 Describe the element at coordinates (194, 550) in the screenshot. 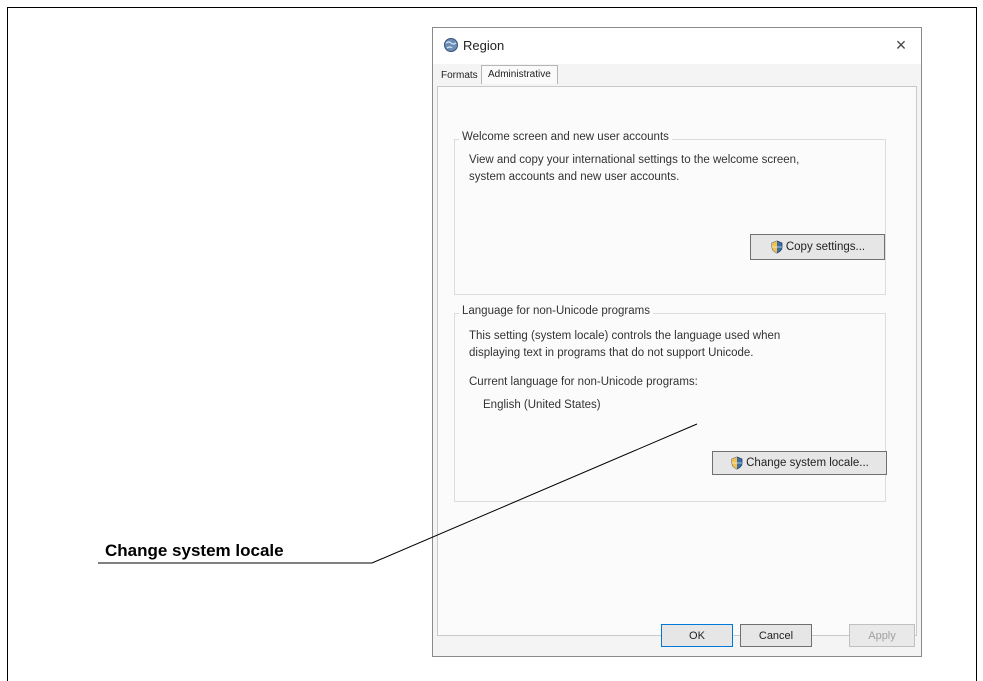

I see `callout-label: Change system locale` at that location.